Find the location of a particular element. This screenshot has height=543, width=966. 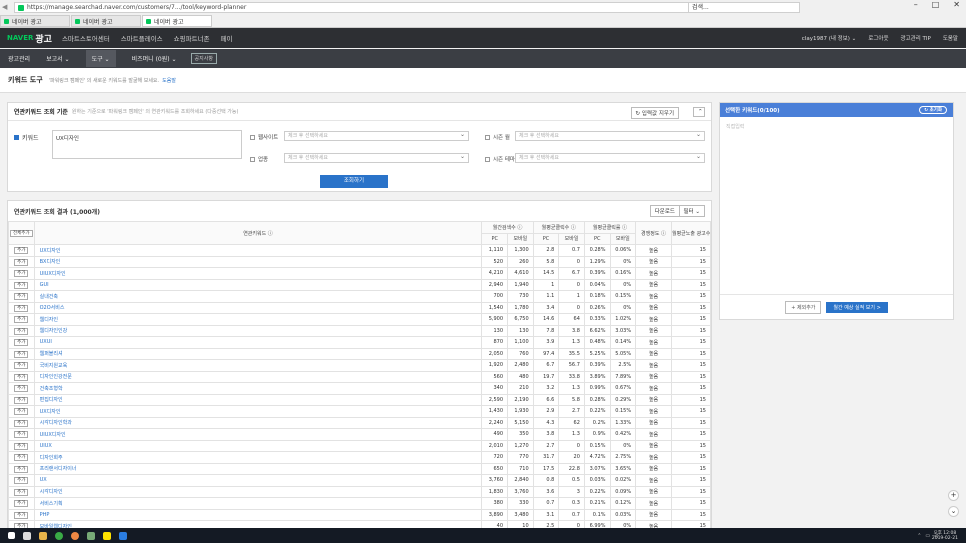

keyword-link: 프리랜서디자이너 is located at coordinates (58, 469).